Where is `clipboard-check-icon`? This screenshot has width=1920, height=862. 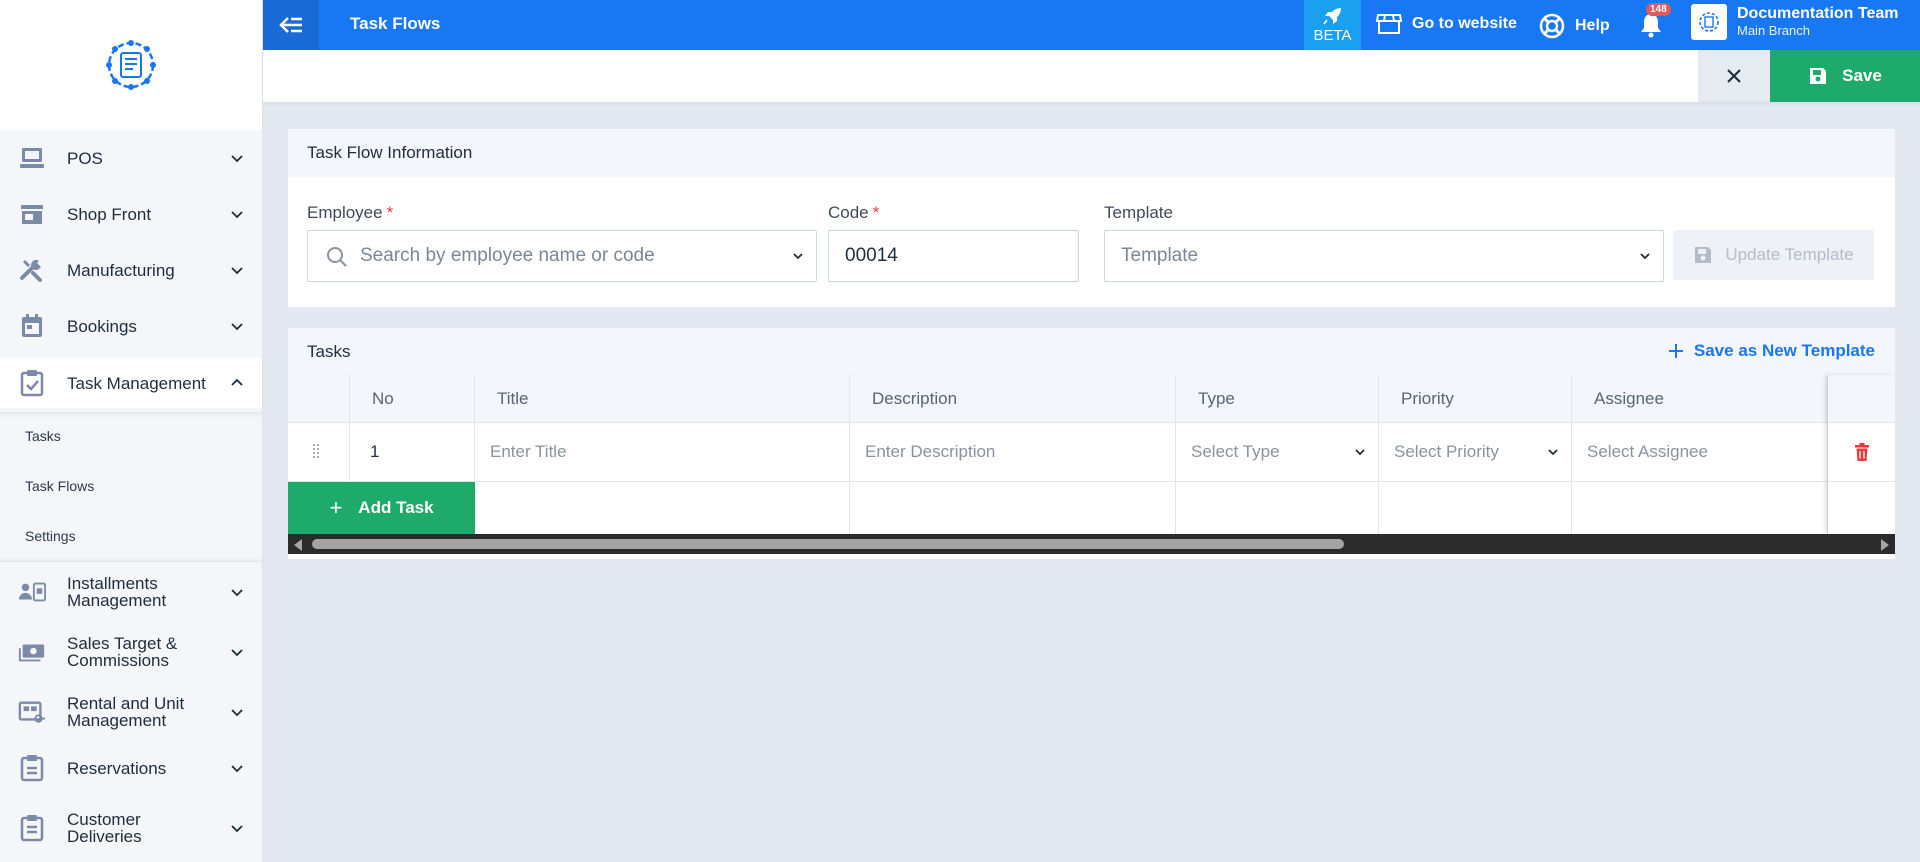
clipboard-check-icon is located at coordinates (32, 383).